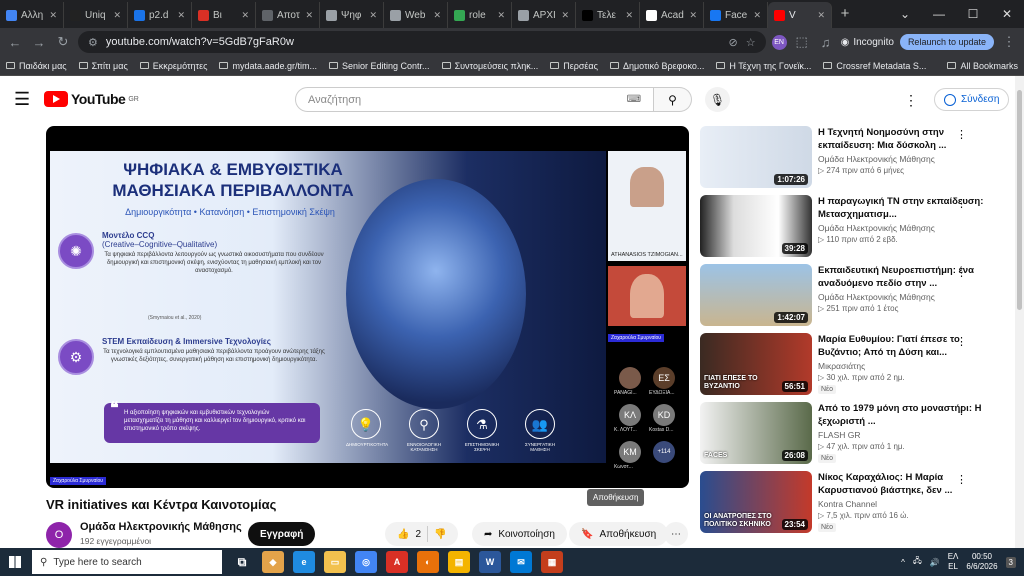 Image resolution: width=1024 pixels, height=576 pixels. What do you see at coordinates (608, 15) in the screenshot?
I see `browser-tab: Τελε ✕` at bounding box center [608, 15].